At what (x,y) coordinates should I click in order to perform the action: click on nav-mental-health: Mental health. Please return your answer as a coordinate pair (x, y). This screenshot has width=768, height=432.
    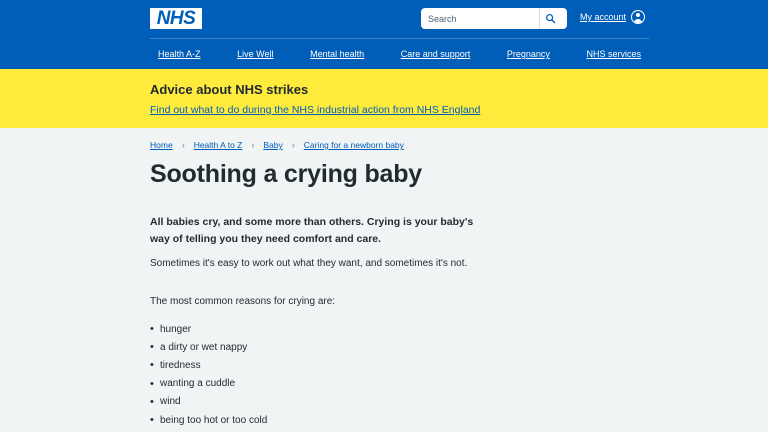
    Looking at the image, I should click on (337, 54).